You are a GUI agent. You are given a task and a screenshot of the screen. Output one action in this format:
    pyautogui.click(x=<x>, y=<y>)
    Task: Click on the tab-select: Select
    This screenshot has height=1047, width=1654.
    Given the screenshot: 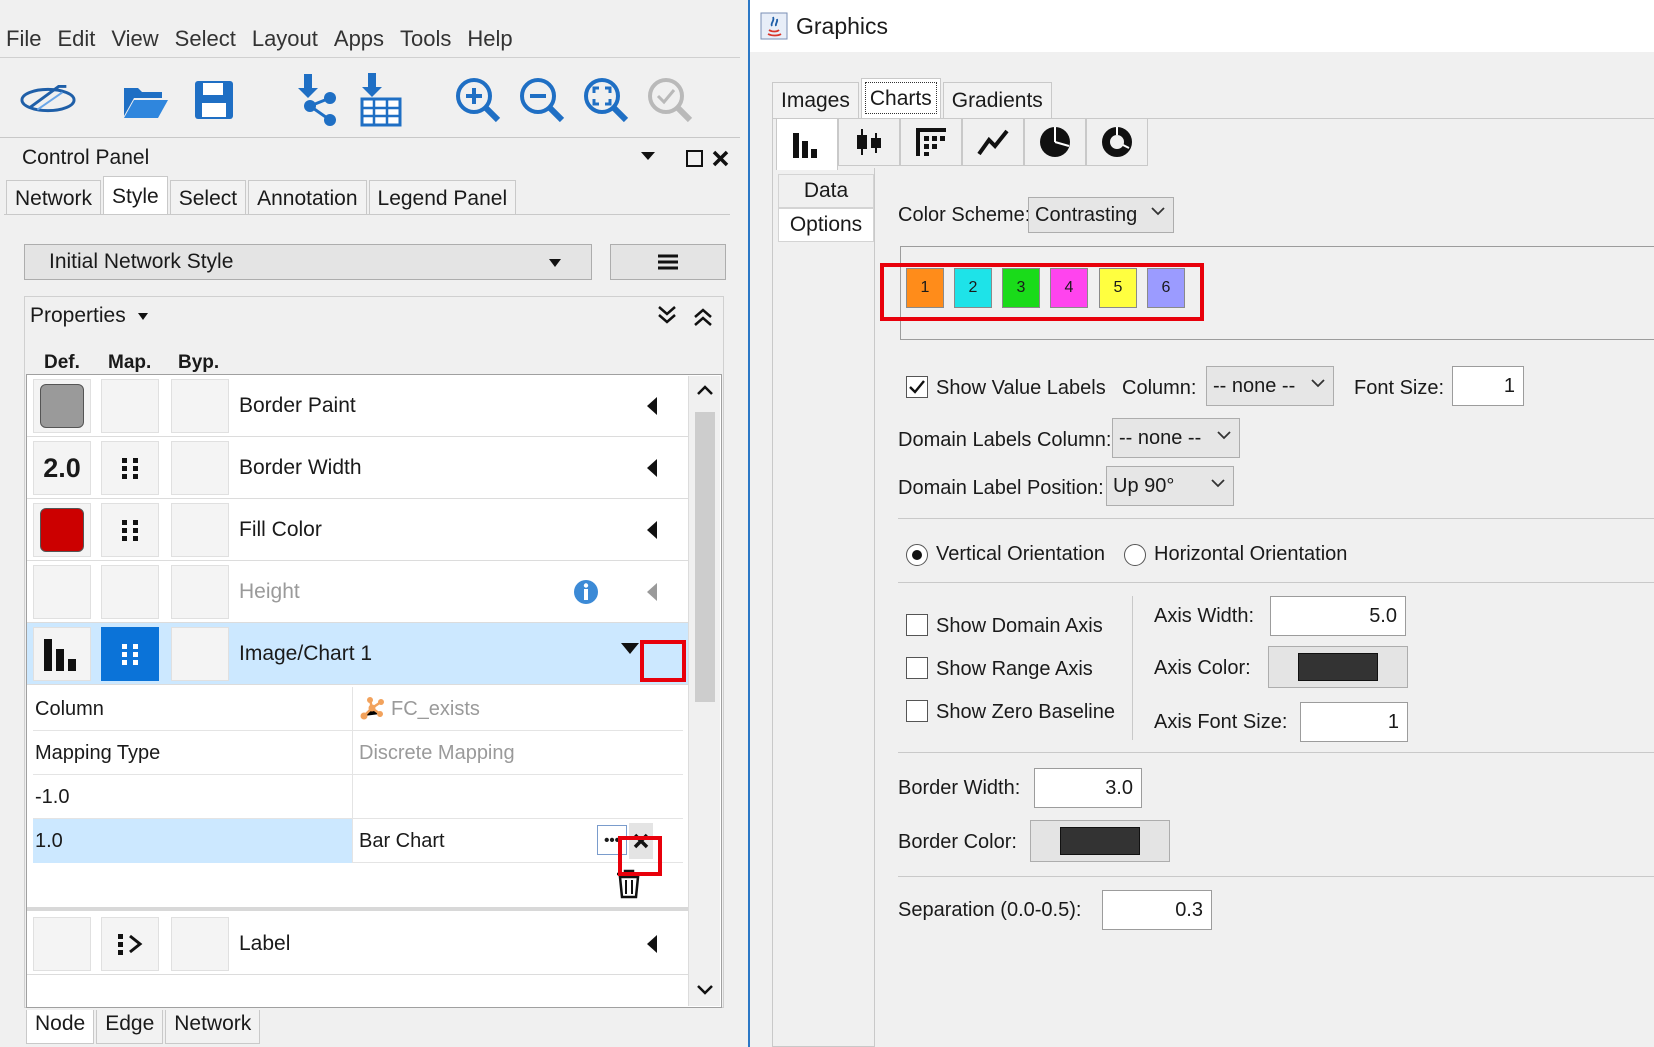 What is the action you would take?
    pyautogui.click(x=208, y=198)
    